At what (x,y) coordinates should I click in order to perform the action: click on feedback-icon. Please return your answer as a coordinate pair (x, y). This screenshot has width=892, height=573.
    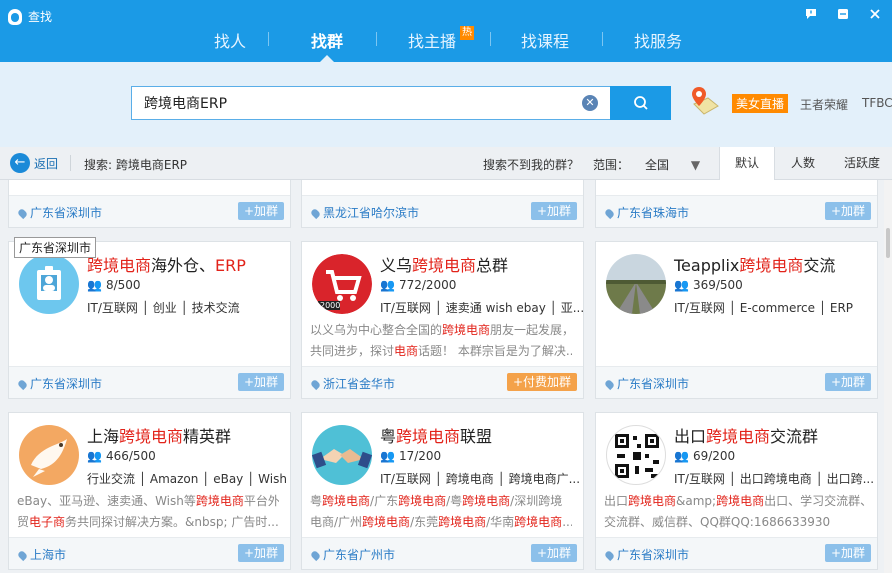
    Looking at the image, I should click on (811, 14).